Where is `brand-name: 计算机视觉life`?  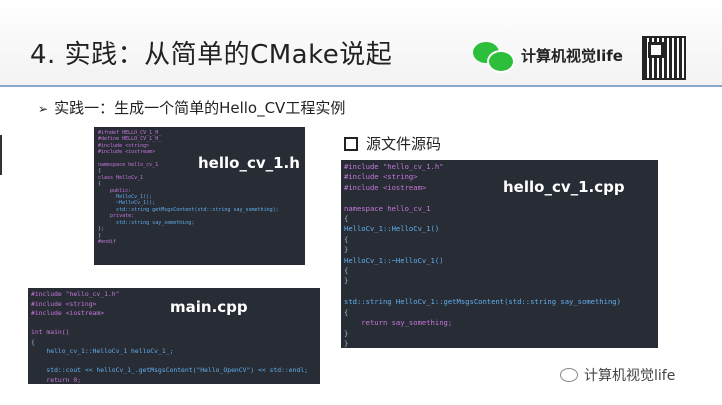 brand-name: 计算机视觉life is located at coordinates (572, 55).